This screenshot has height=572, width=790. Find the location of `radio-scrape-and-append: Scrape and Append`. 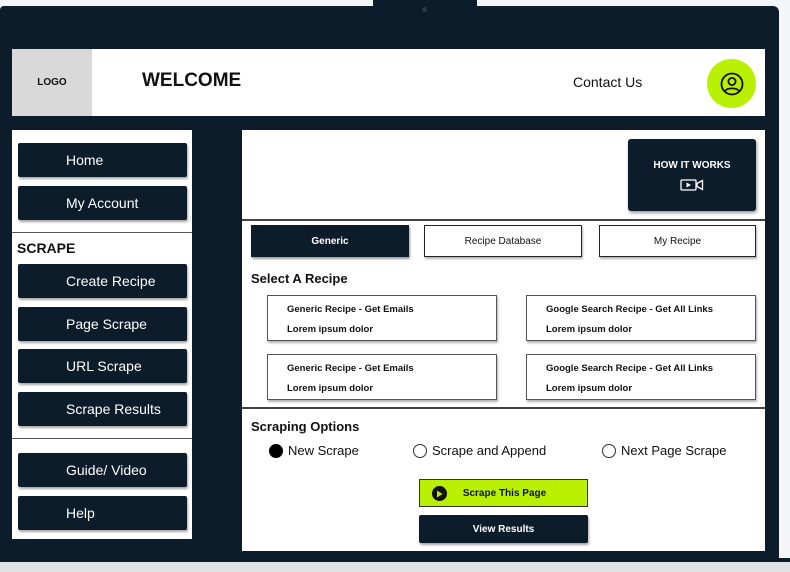

radio-scrape-and-append: Scrape and Append is located at coordinates (479, 450).